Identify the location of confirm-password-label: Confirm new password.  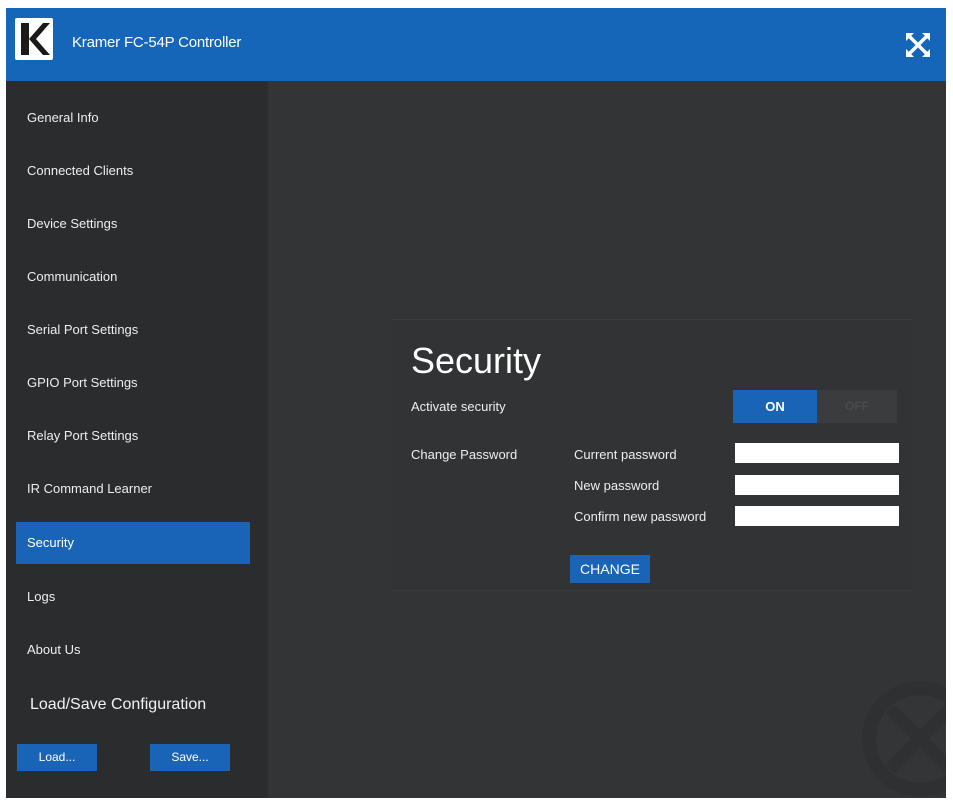
(640, 516).